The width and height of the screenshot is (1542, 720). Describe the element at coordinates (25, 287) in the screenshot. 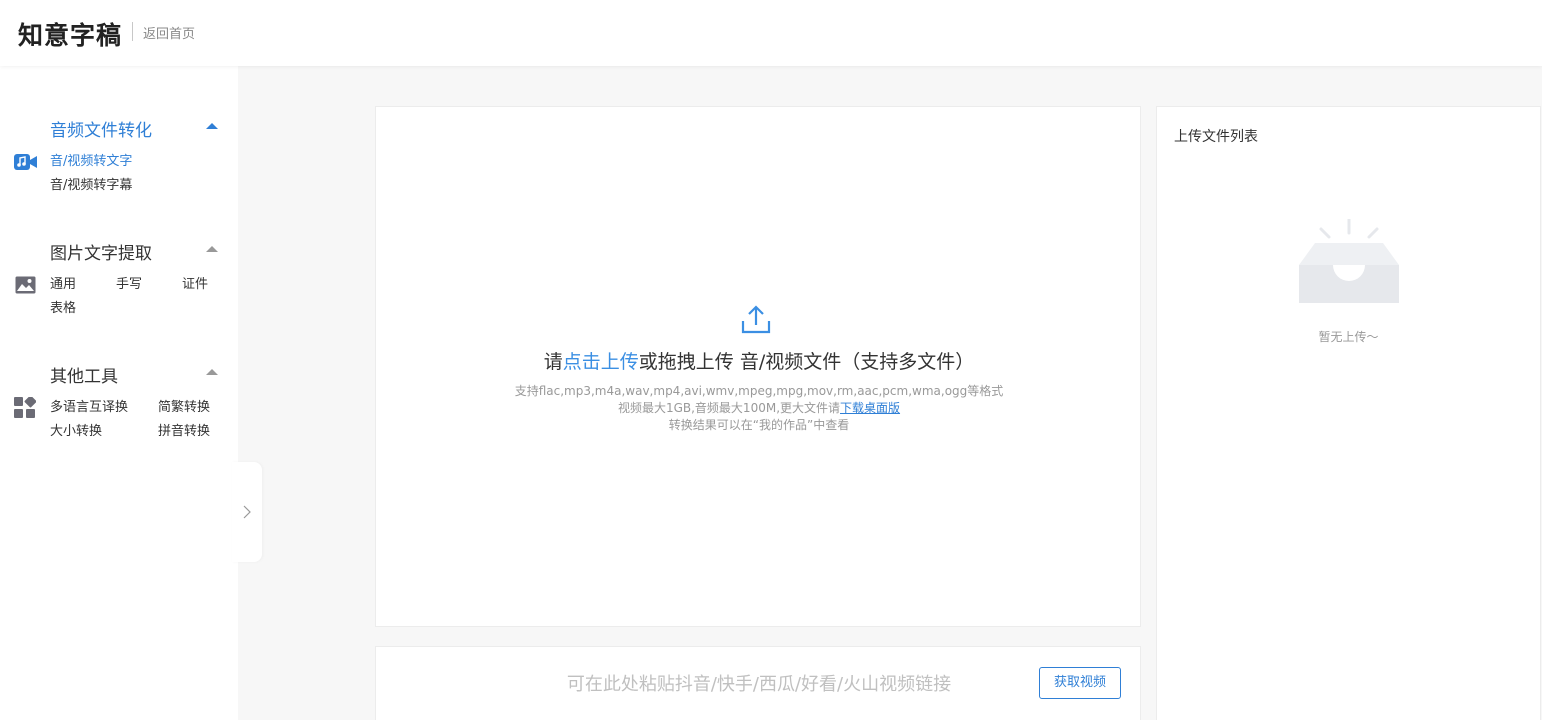

I see `image-icon` at that location.